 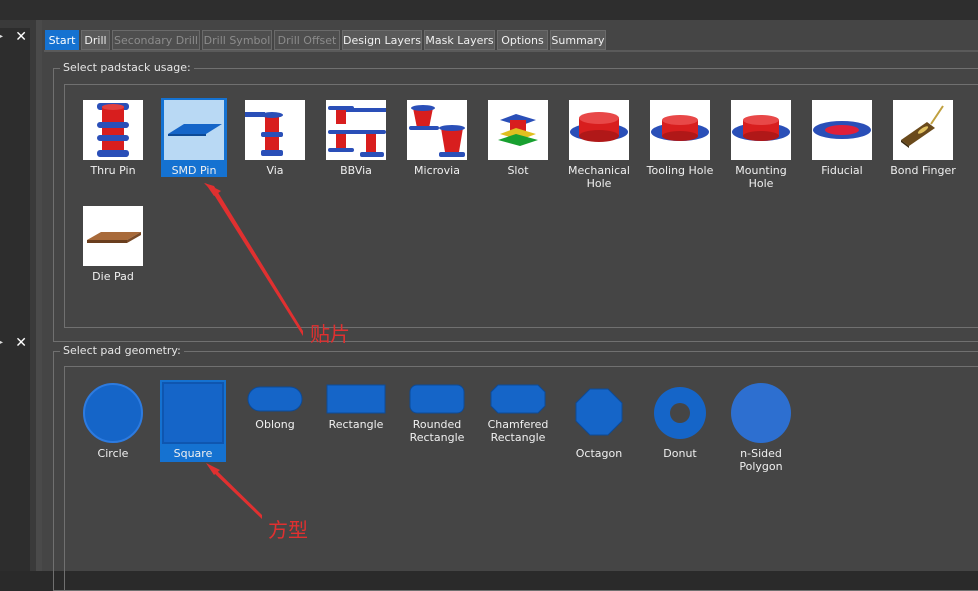 I want to click on usage-label: Bond Finger, so click(x=923, y=170).